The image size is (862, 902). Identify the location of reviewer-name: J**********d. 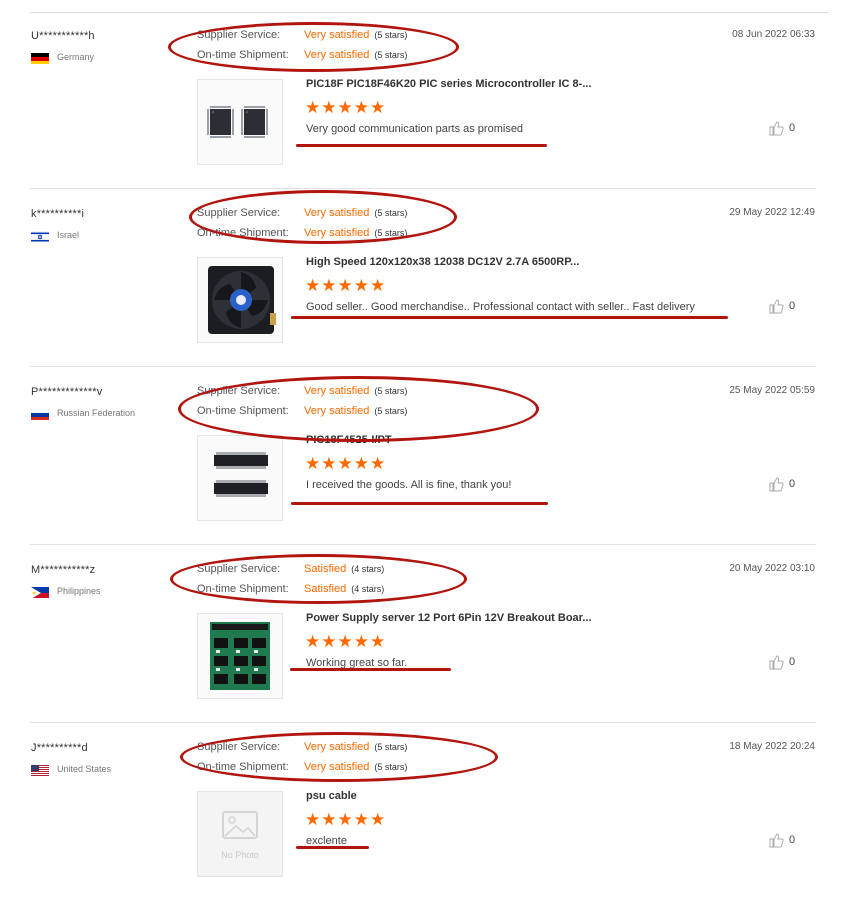
(59, 748).